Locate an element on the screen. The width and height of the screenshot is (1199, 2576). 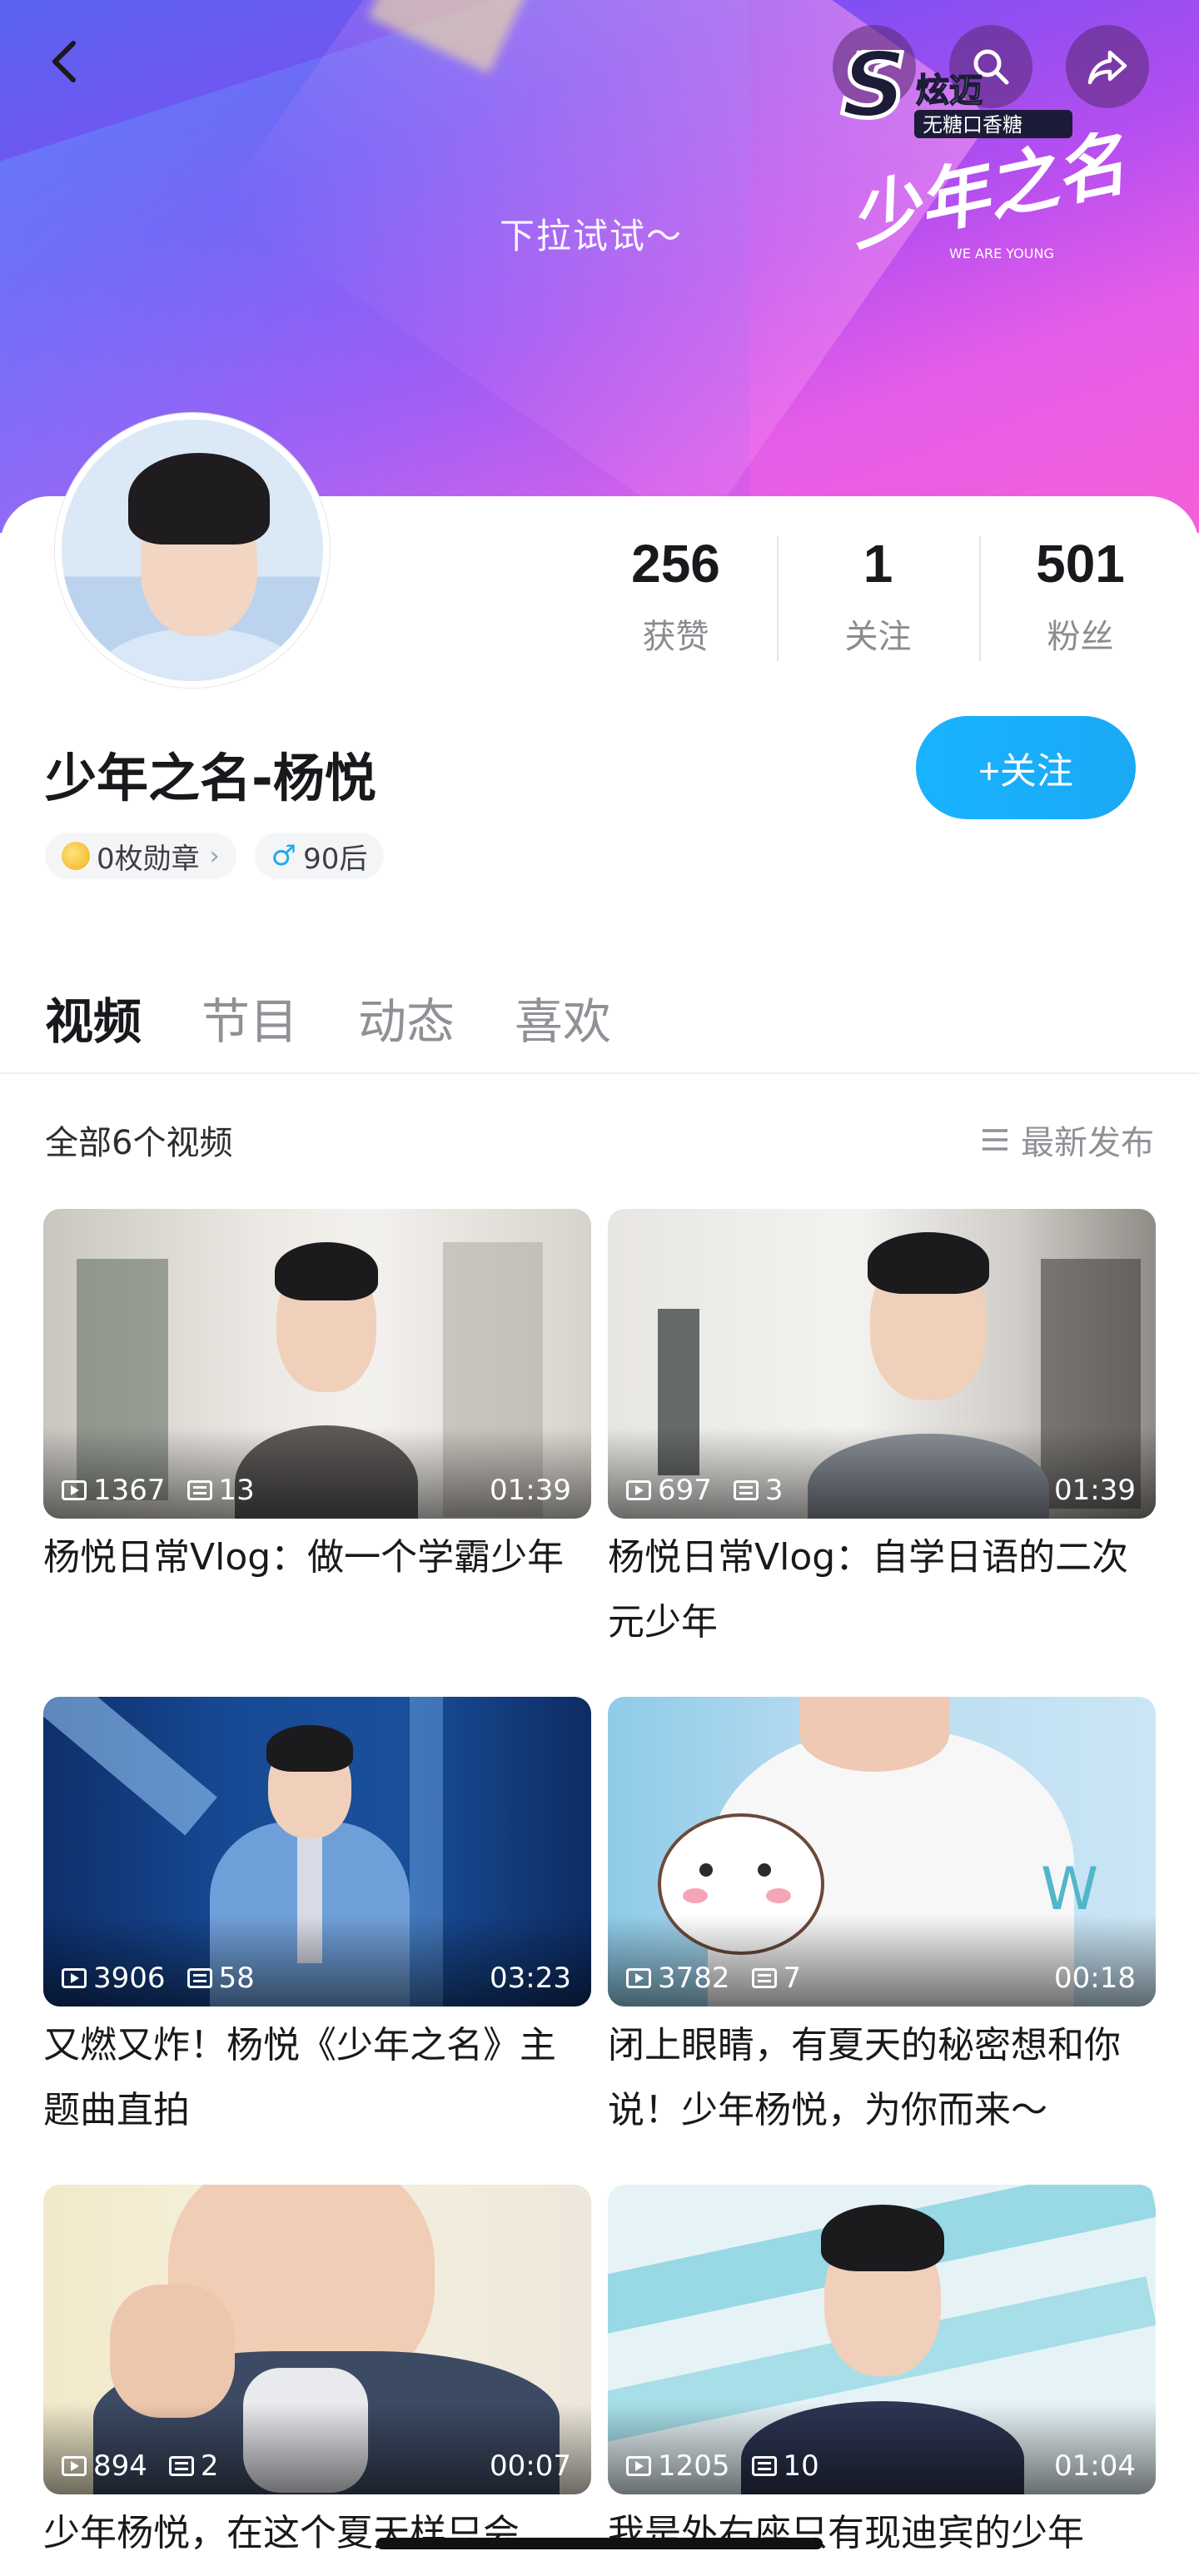
stat-label: 获赞 is located at coordinates (675, 637).